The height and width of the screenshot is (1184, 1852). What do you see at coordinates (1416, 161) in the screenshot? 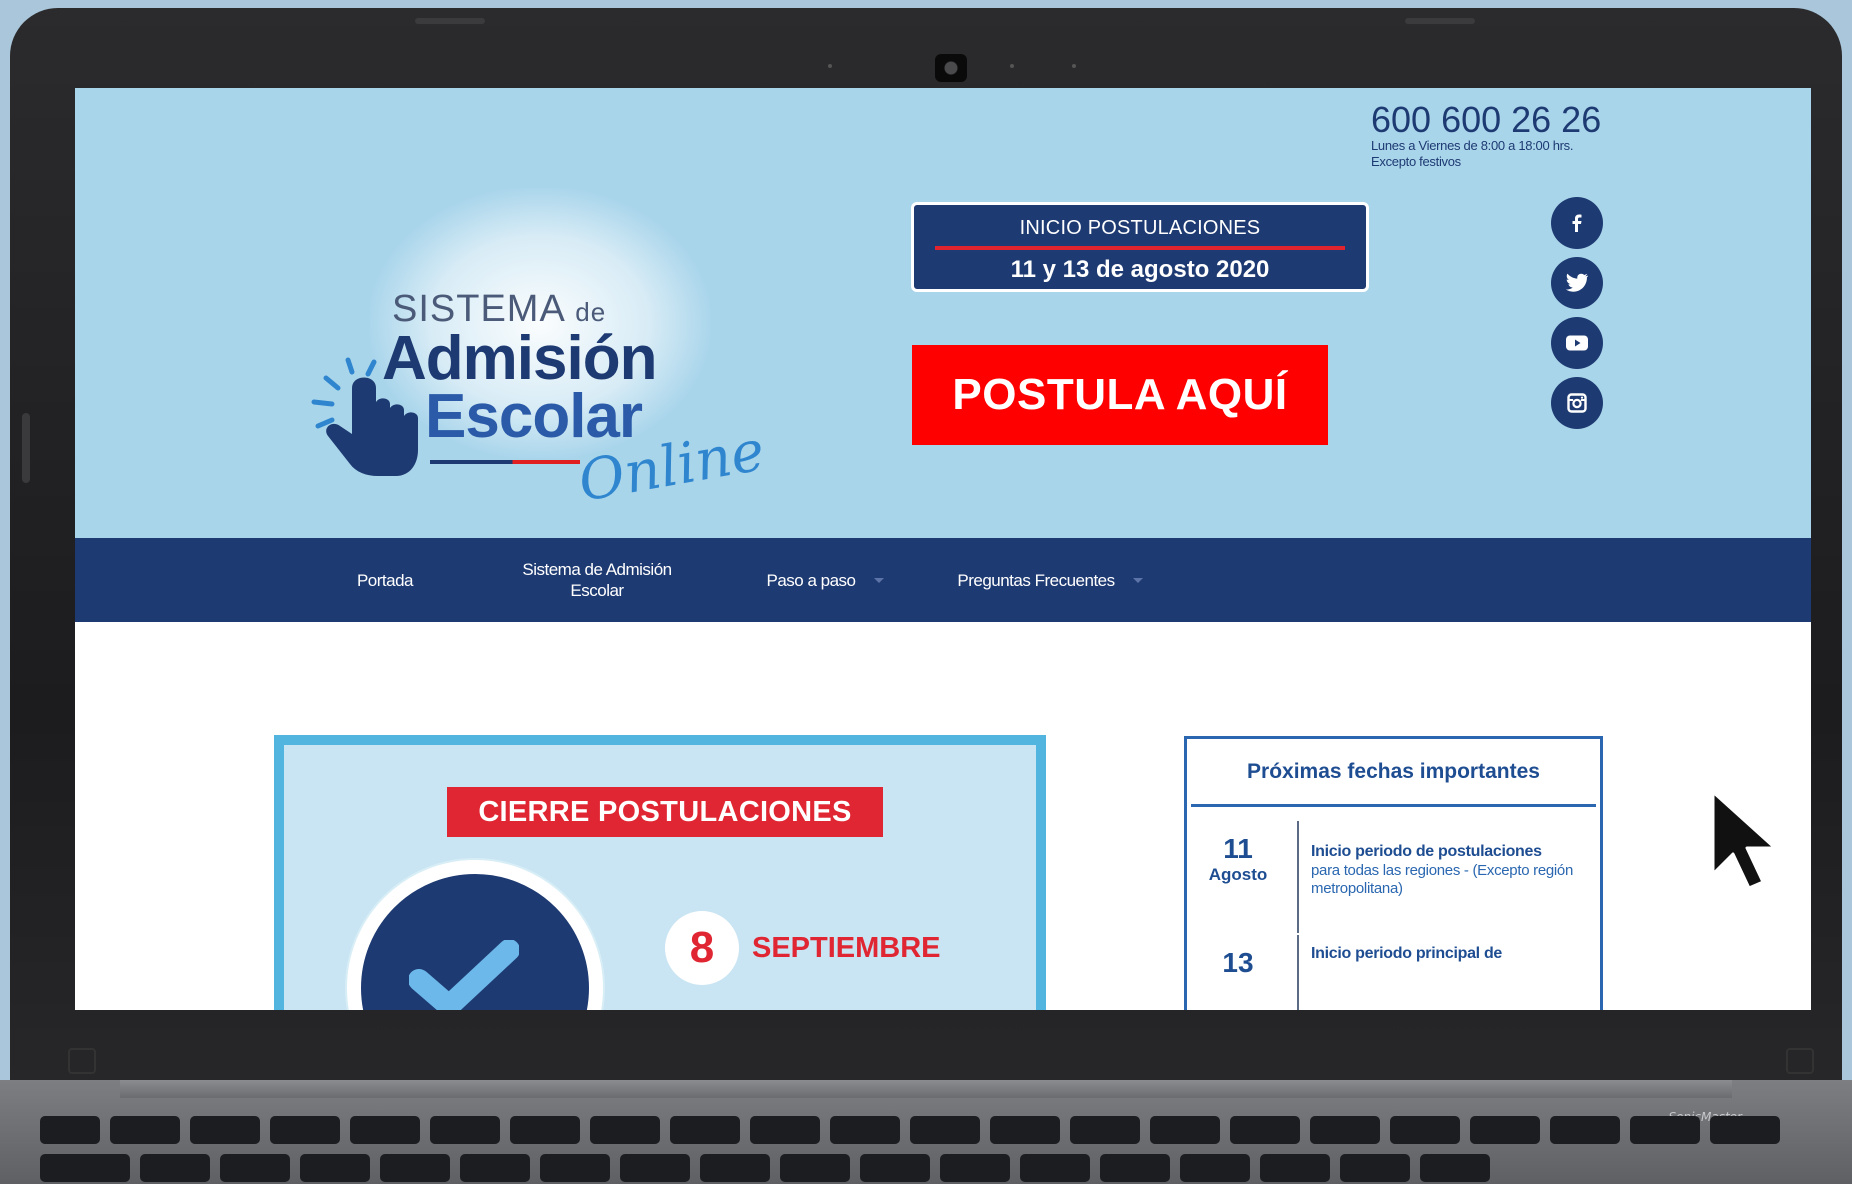
I see `phone-holiday-note: Excepto festivos` at bounding box center [1416, 161].